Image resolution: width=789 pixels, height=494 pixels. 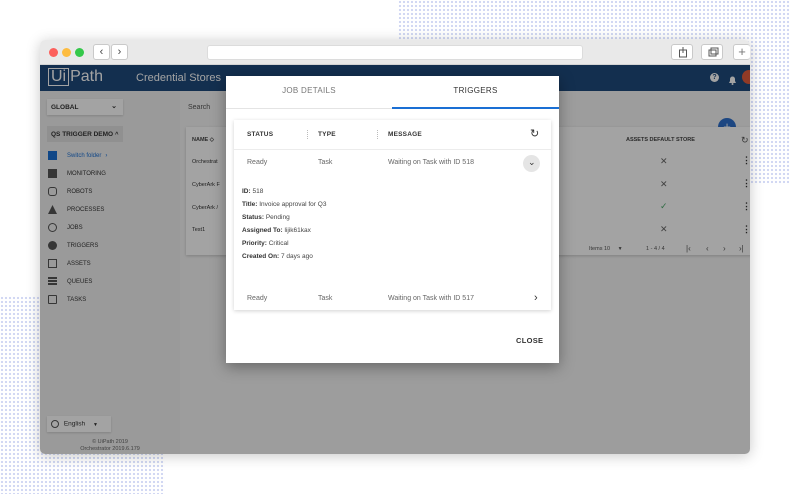 I want to click on address-bar, so click(x=395, y=52).